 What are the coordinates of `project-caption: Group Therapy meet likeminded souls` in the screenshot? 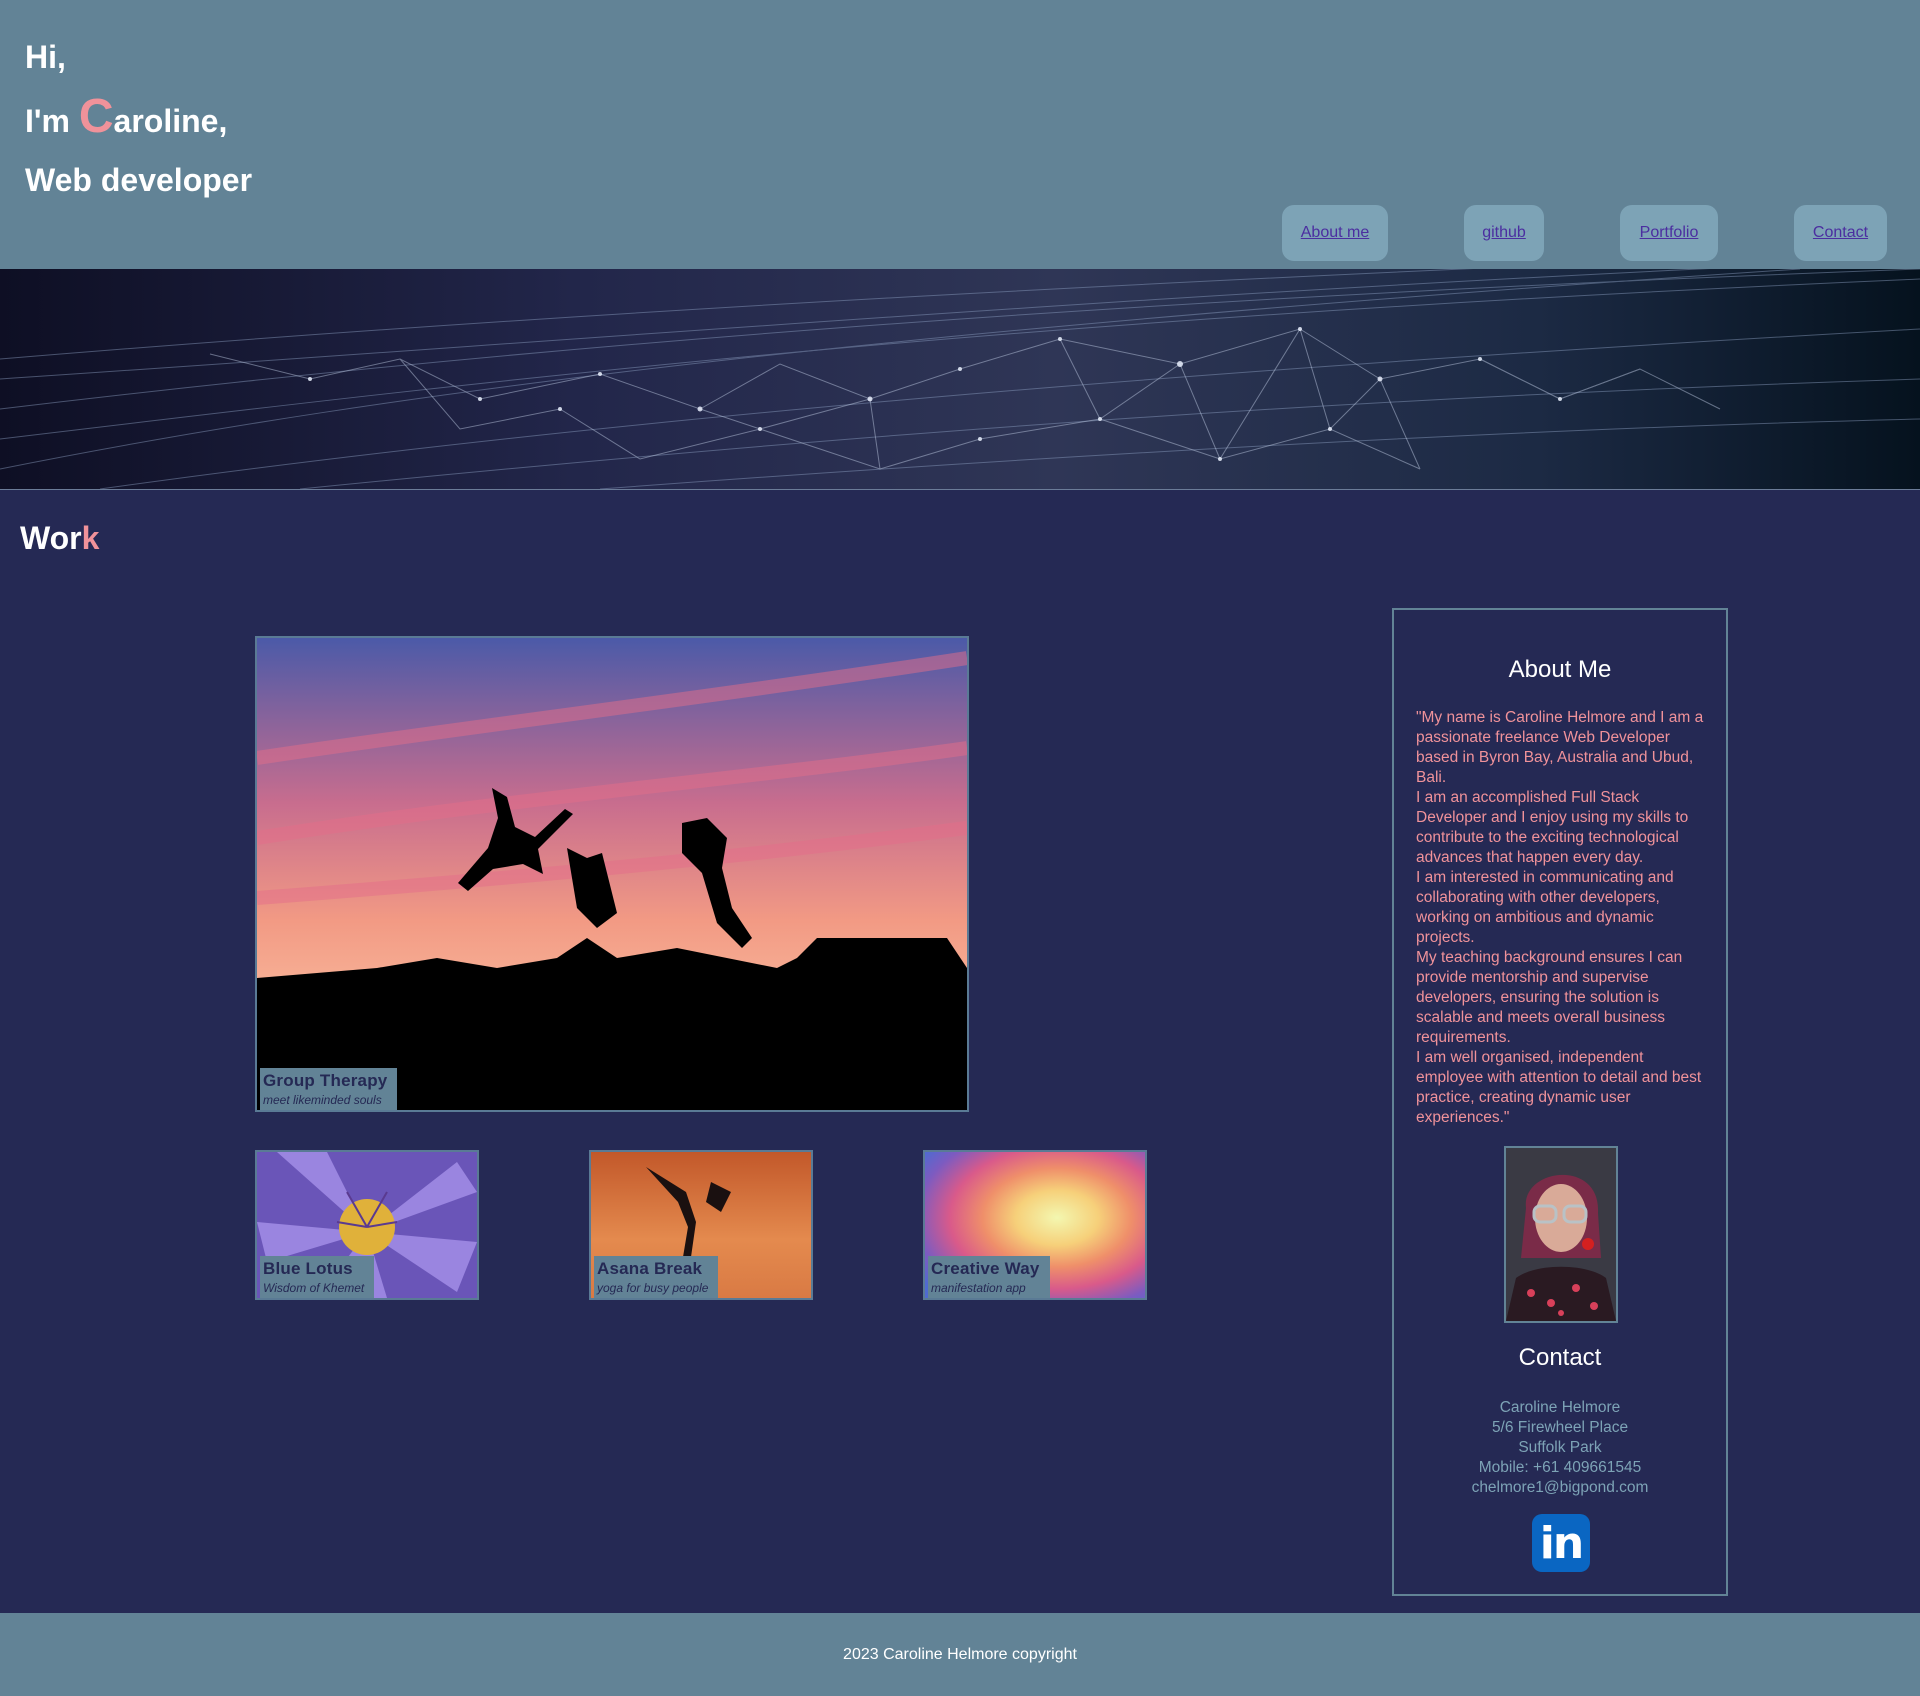 It's located at (329, 1089).